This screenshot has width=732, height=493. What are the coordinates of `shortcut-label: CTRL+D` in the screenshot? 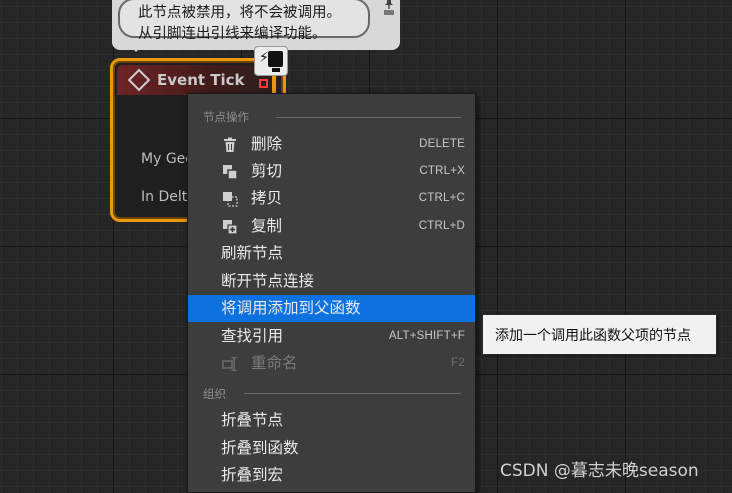 It's located at (441, 226).